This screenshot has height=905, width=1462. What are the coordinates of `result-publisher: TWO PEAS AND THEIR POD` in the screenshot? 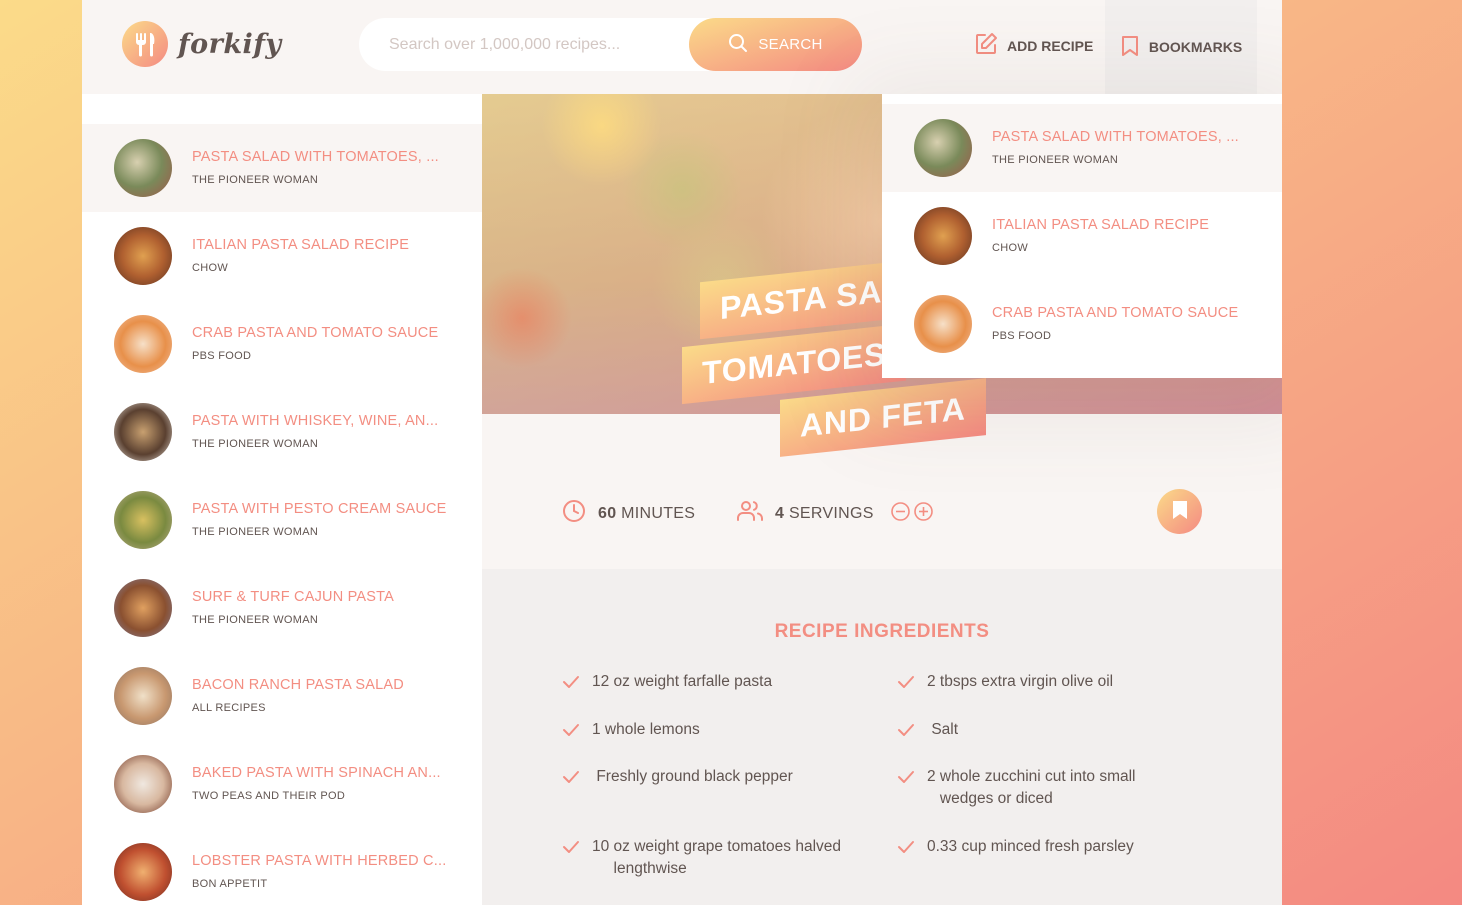 It's located at (269, 796).